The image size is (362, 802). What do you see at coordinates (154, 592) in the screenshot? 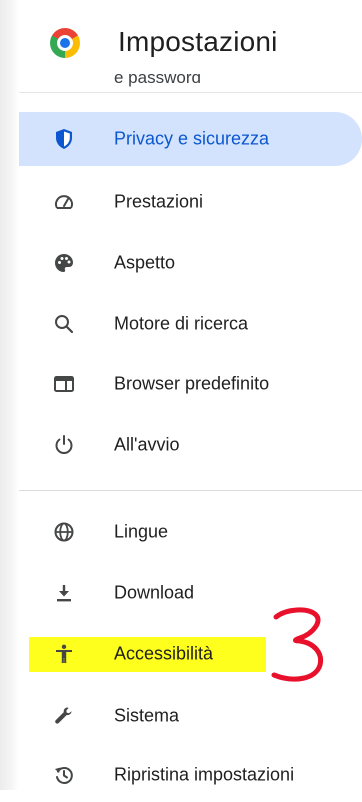
I see `menu-item-label: Download` at bounding box center [154, 592].